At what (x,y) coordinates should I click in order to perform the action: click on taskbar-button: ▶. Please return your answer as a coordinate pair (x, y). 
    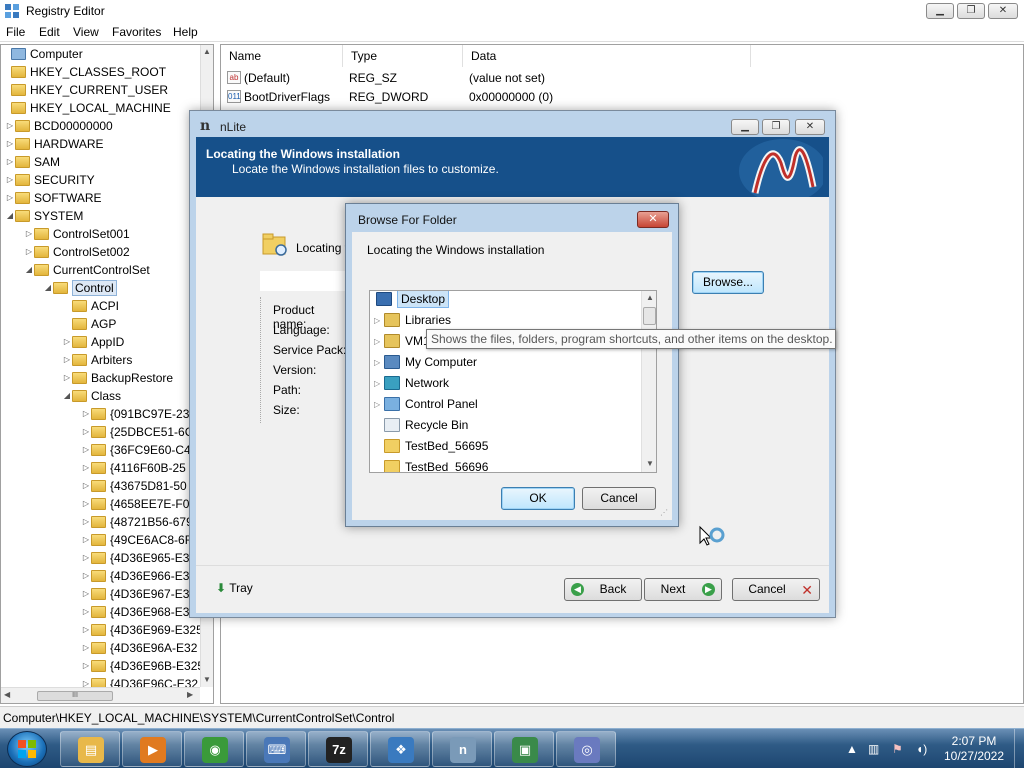
    Looking at the image, I should click on (152, 749).